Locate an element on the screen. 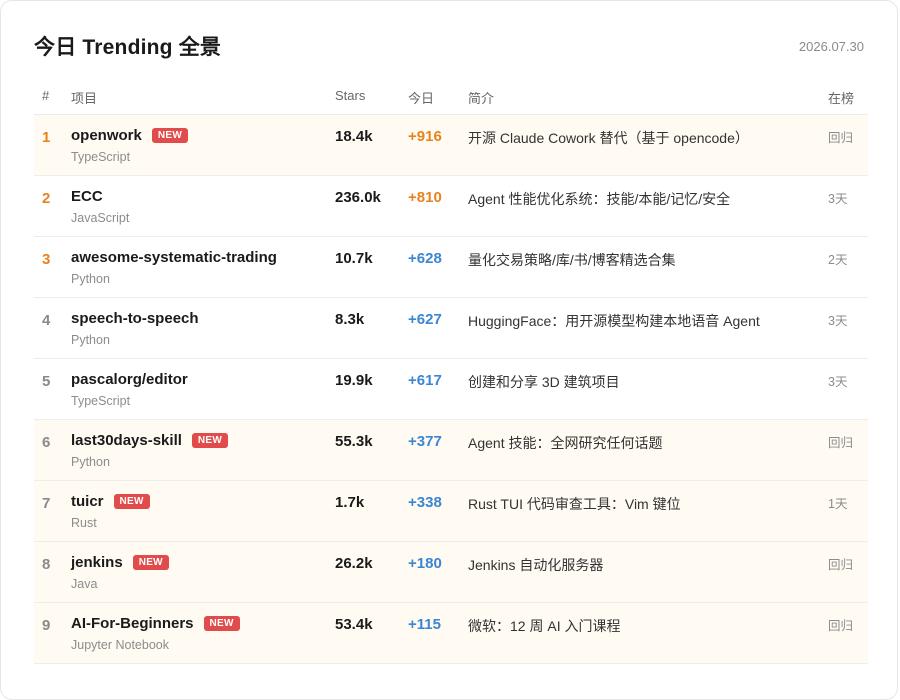 The height and width of the screenshot is (700, 900). repo-name-link: awesome-systematic-trading is located at coordinates (174, 257).